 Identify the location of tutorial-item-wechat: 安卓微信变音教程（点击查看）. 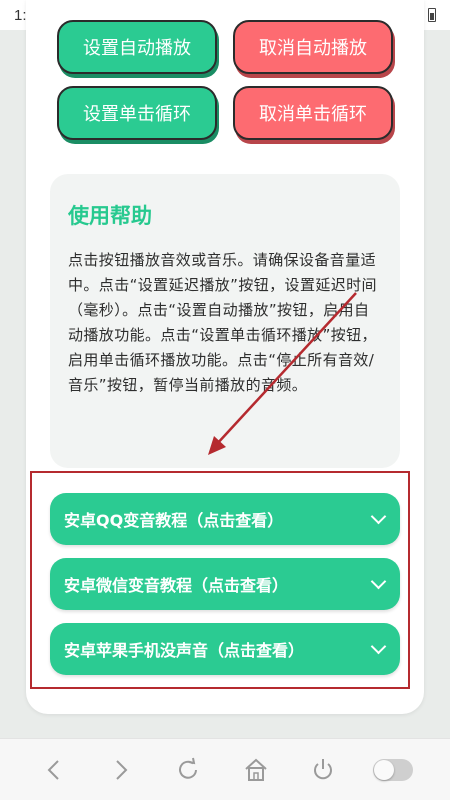
(225, 584).